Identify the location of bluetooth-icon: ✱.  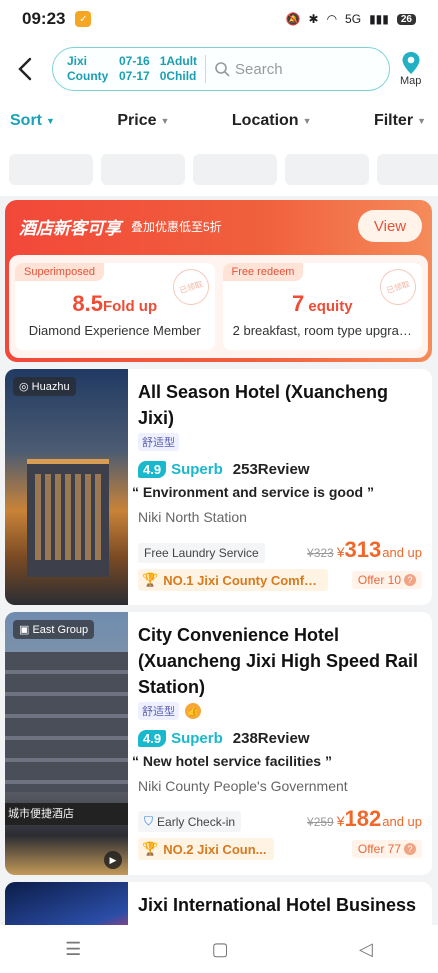
(313, 19).